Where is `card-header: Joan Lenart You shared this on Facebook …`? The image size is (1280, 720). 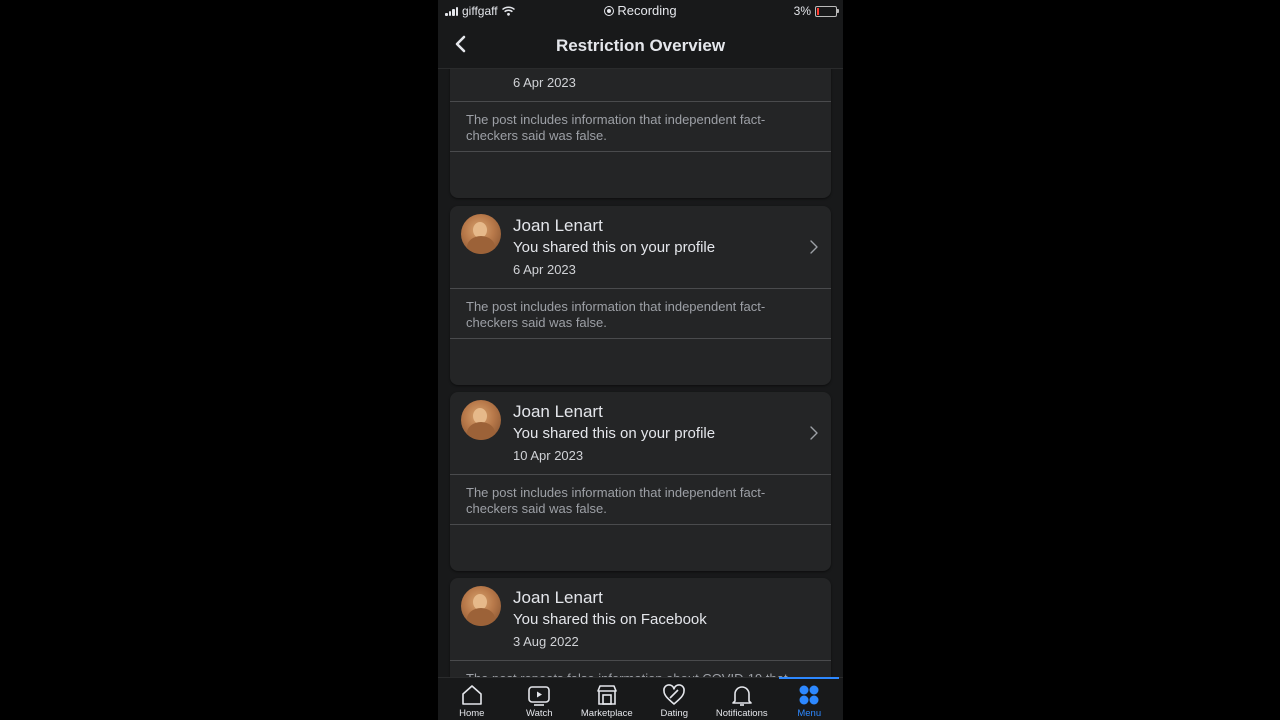
card-header: Joan Lenart You shared this on Facebook … is located at coordinates (640, 619).